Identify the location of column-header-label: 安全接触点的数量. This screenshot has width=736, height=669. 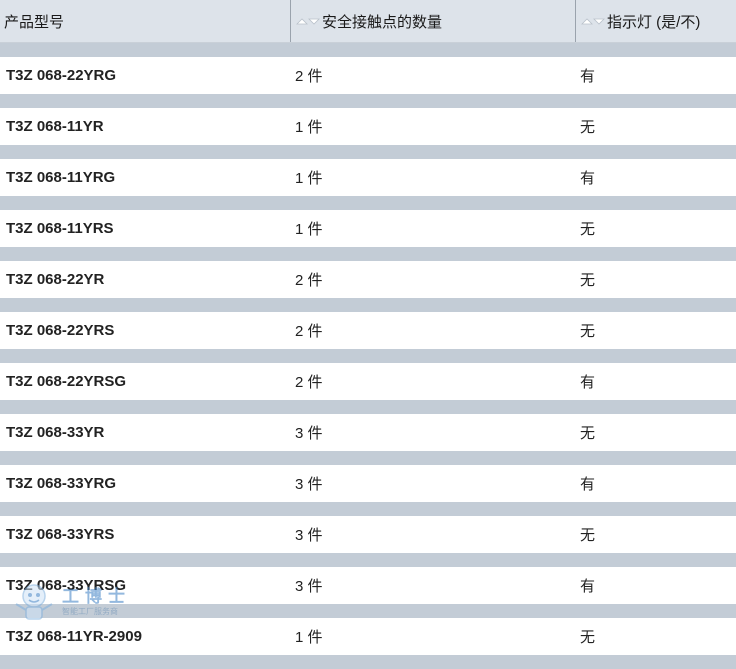
(382, 22).